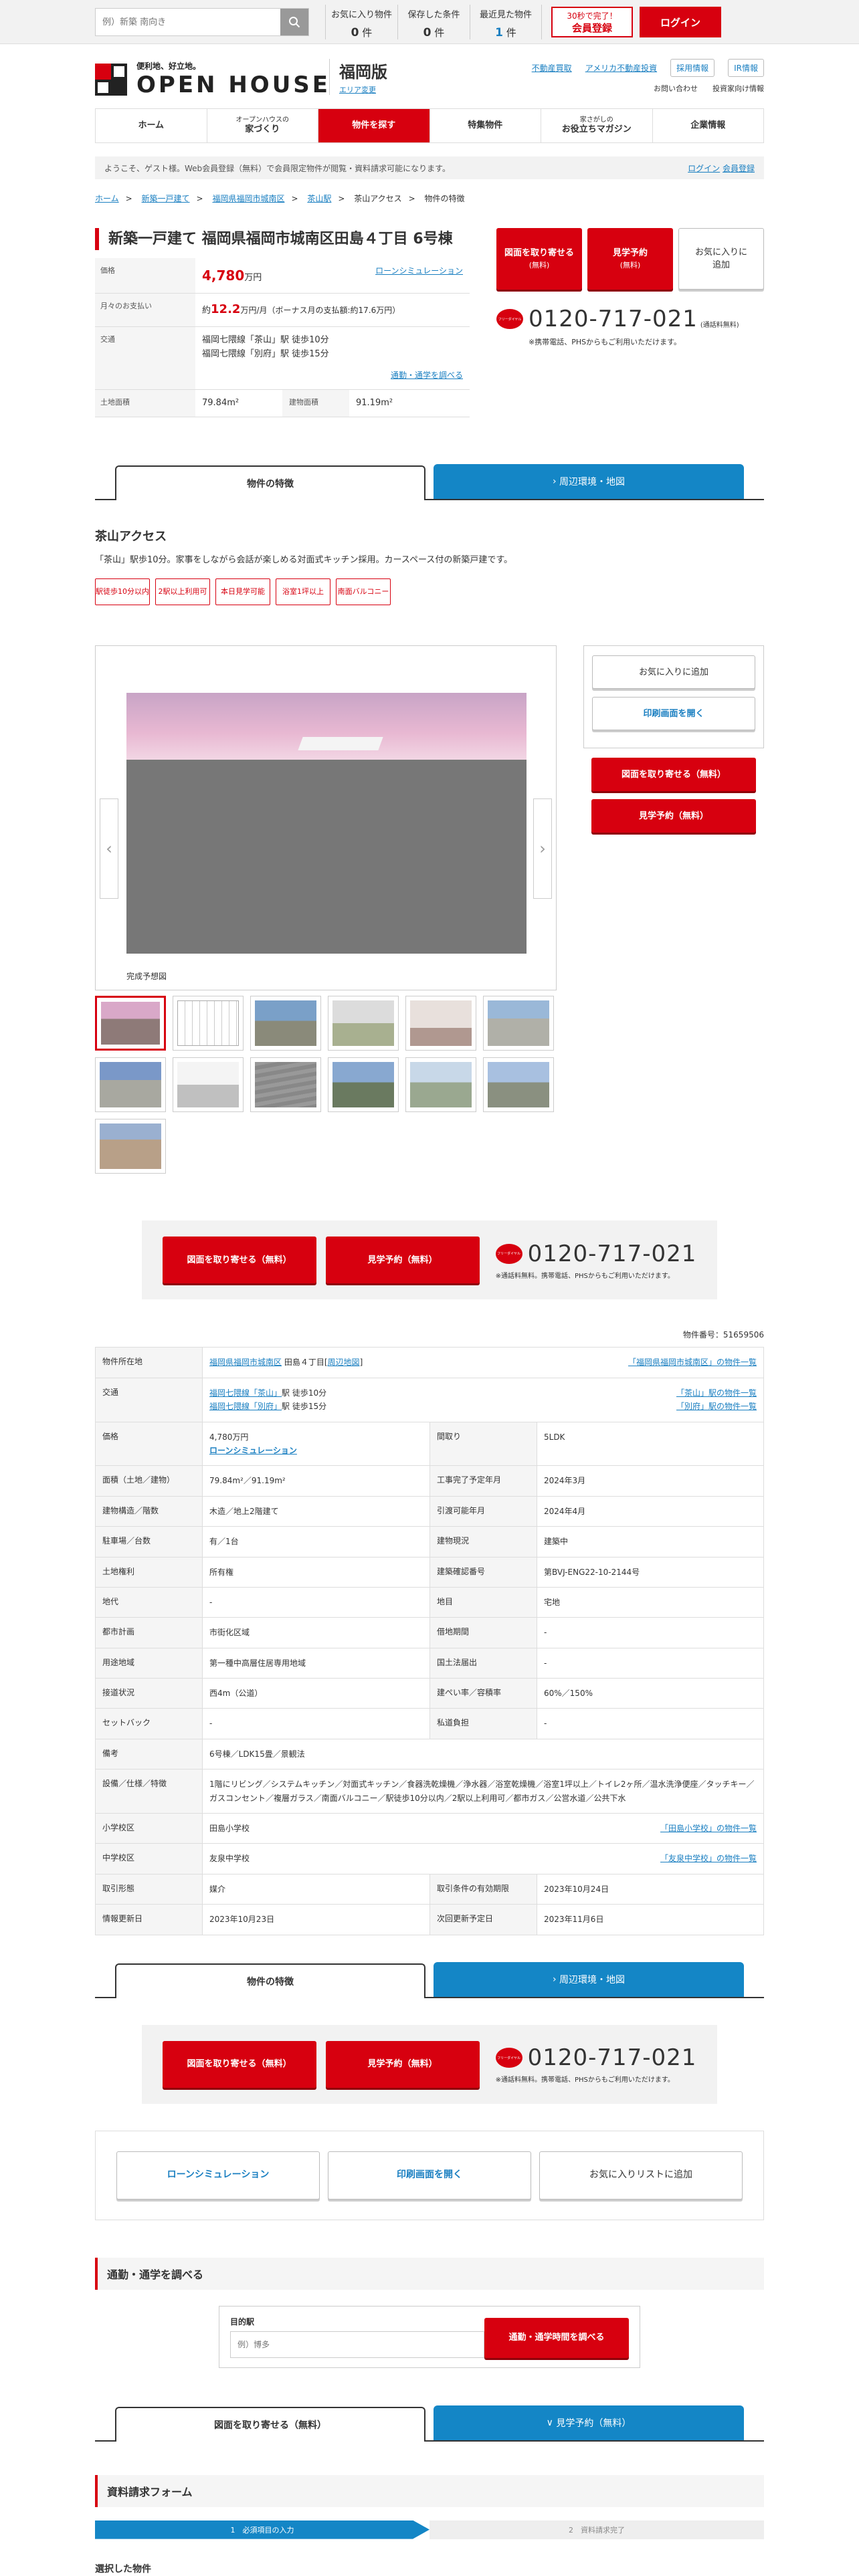 This screenshot has width=859, height=2576. What do you see at coordinates (592, 22) in the screenshot?
I see `member-register-button: 30秒で完了！ 会員登録` at bounding box center [592, 22].